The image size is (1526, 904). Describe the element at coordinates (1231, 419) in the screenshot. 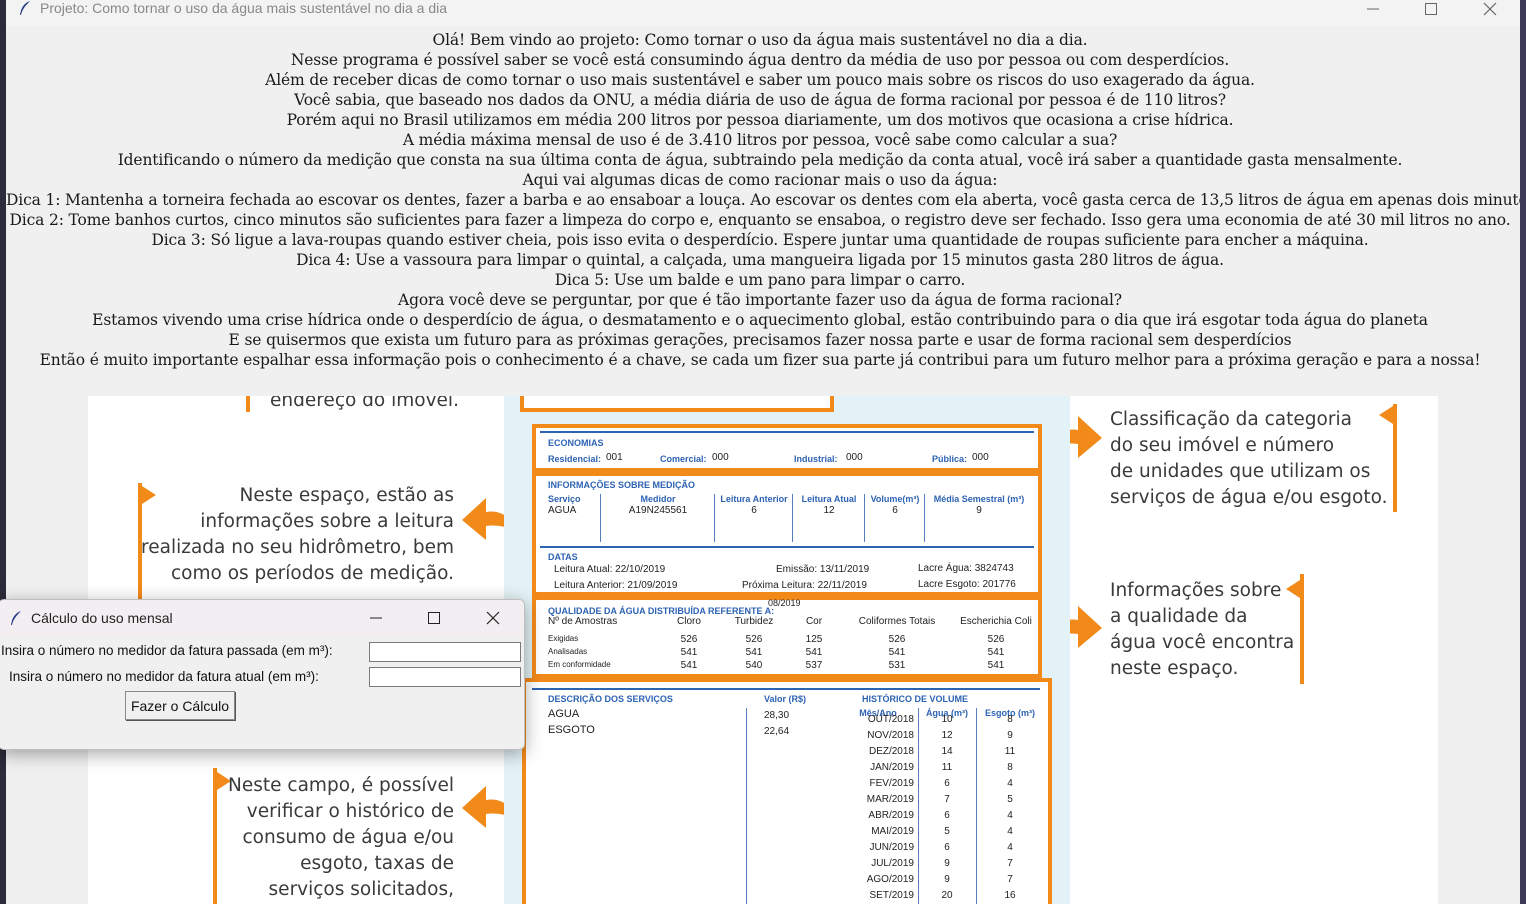

I see `callout-line: Classificação da categoria` at that location.